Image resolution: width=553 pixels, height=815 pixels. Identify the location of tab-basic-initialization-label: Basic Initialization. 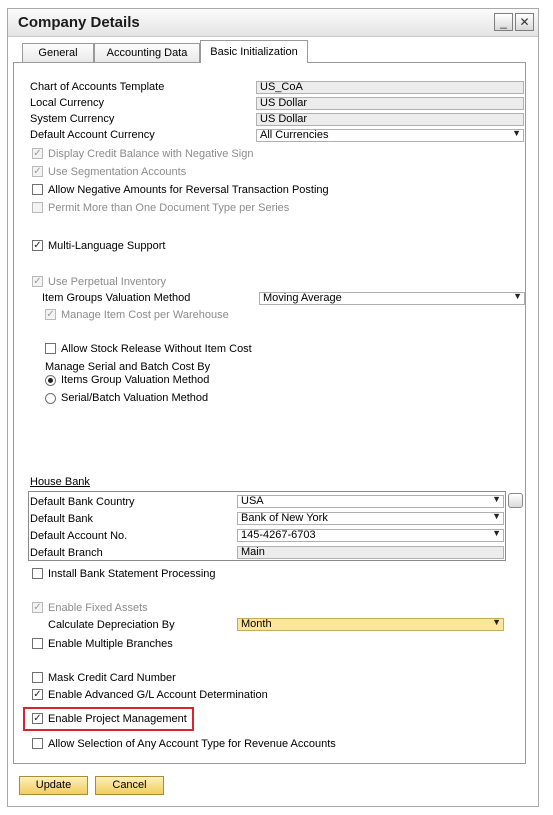
(254, 52).